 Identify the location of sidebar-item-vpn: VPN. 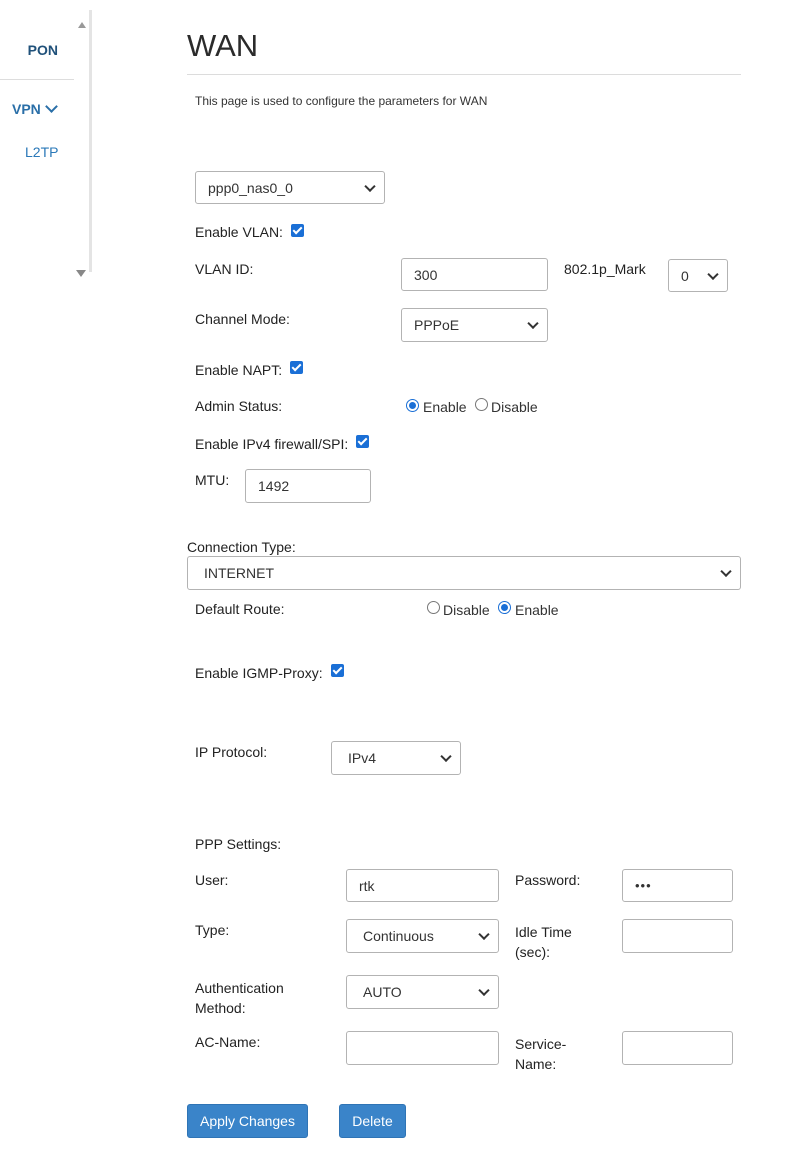
(35, 108).